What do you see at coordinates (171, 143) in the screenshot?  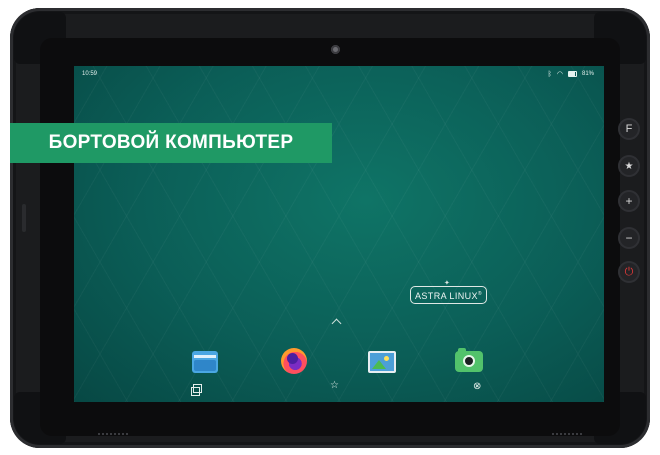 I see `promo-banner: БОРТОВОЙ КОМПЬЮТЕР` at bounding box center [171, 143].